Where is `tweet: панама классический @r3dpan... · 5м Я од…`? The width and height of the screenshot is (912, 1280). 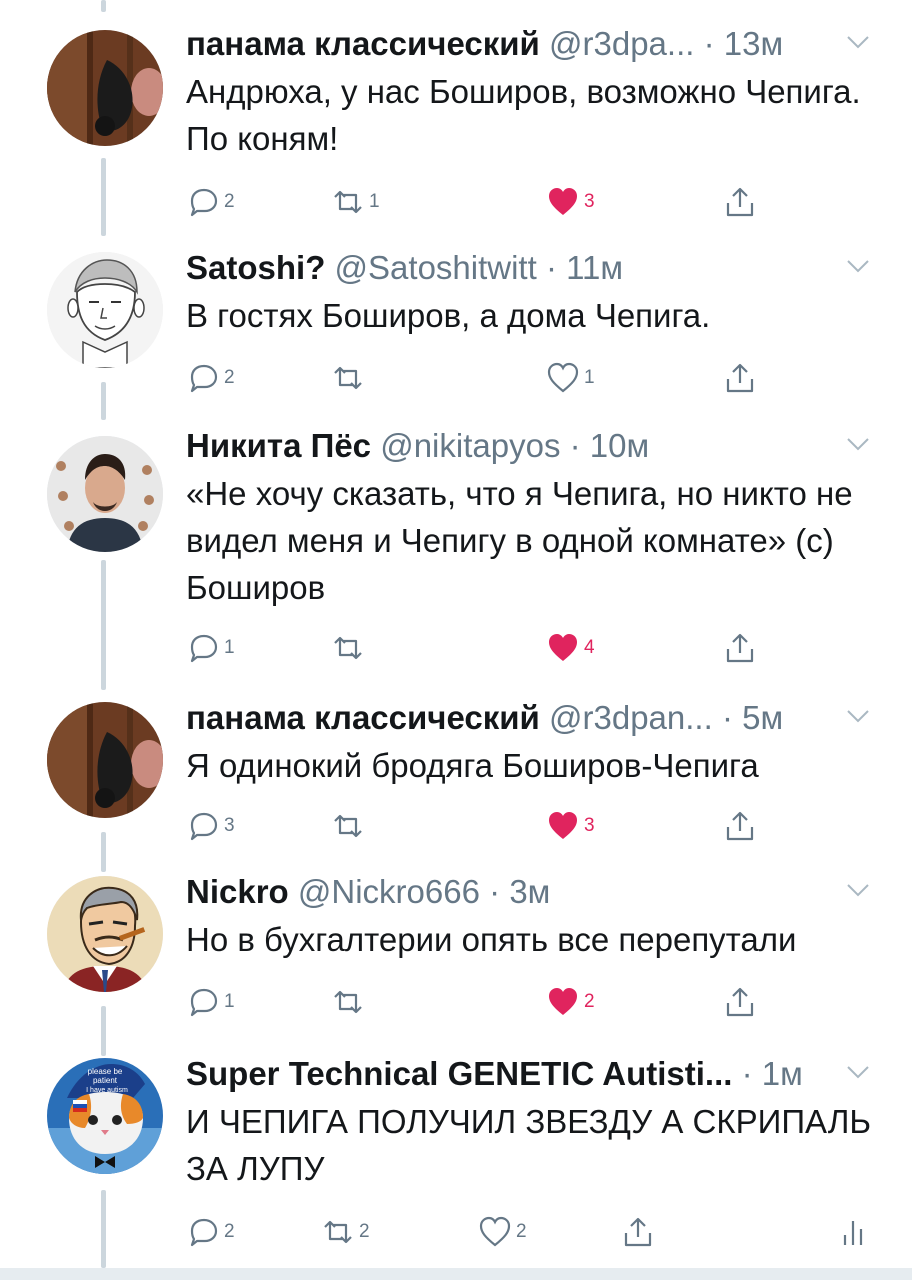 tweet: панама классический @r3dpan... · 5м Я од… is located at coordinates (456, 776).